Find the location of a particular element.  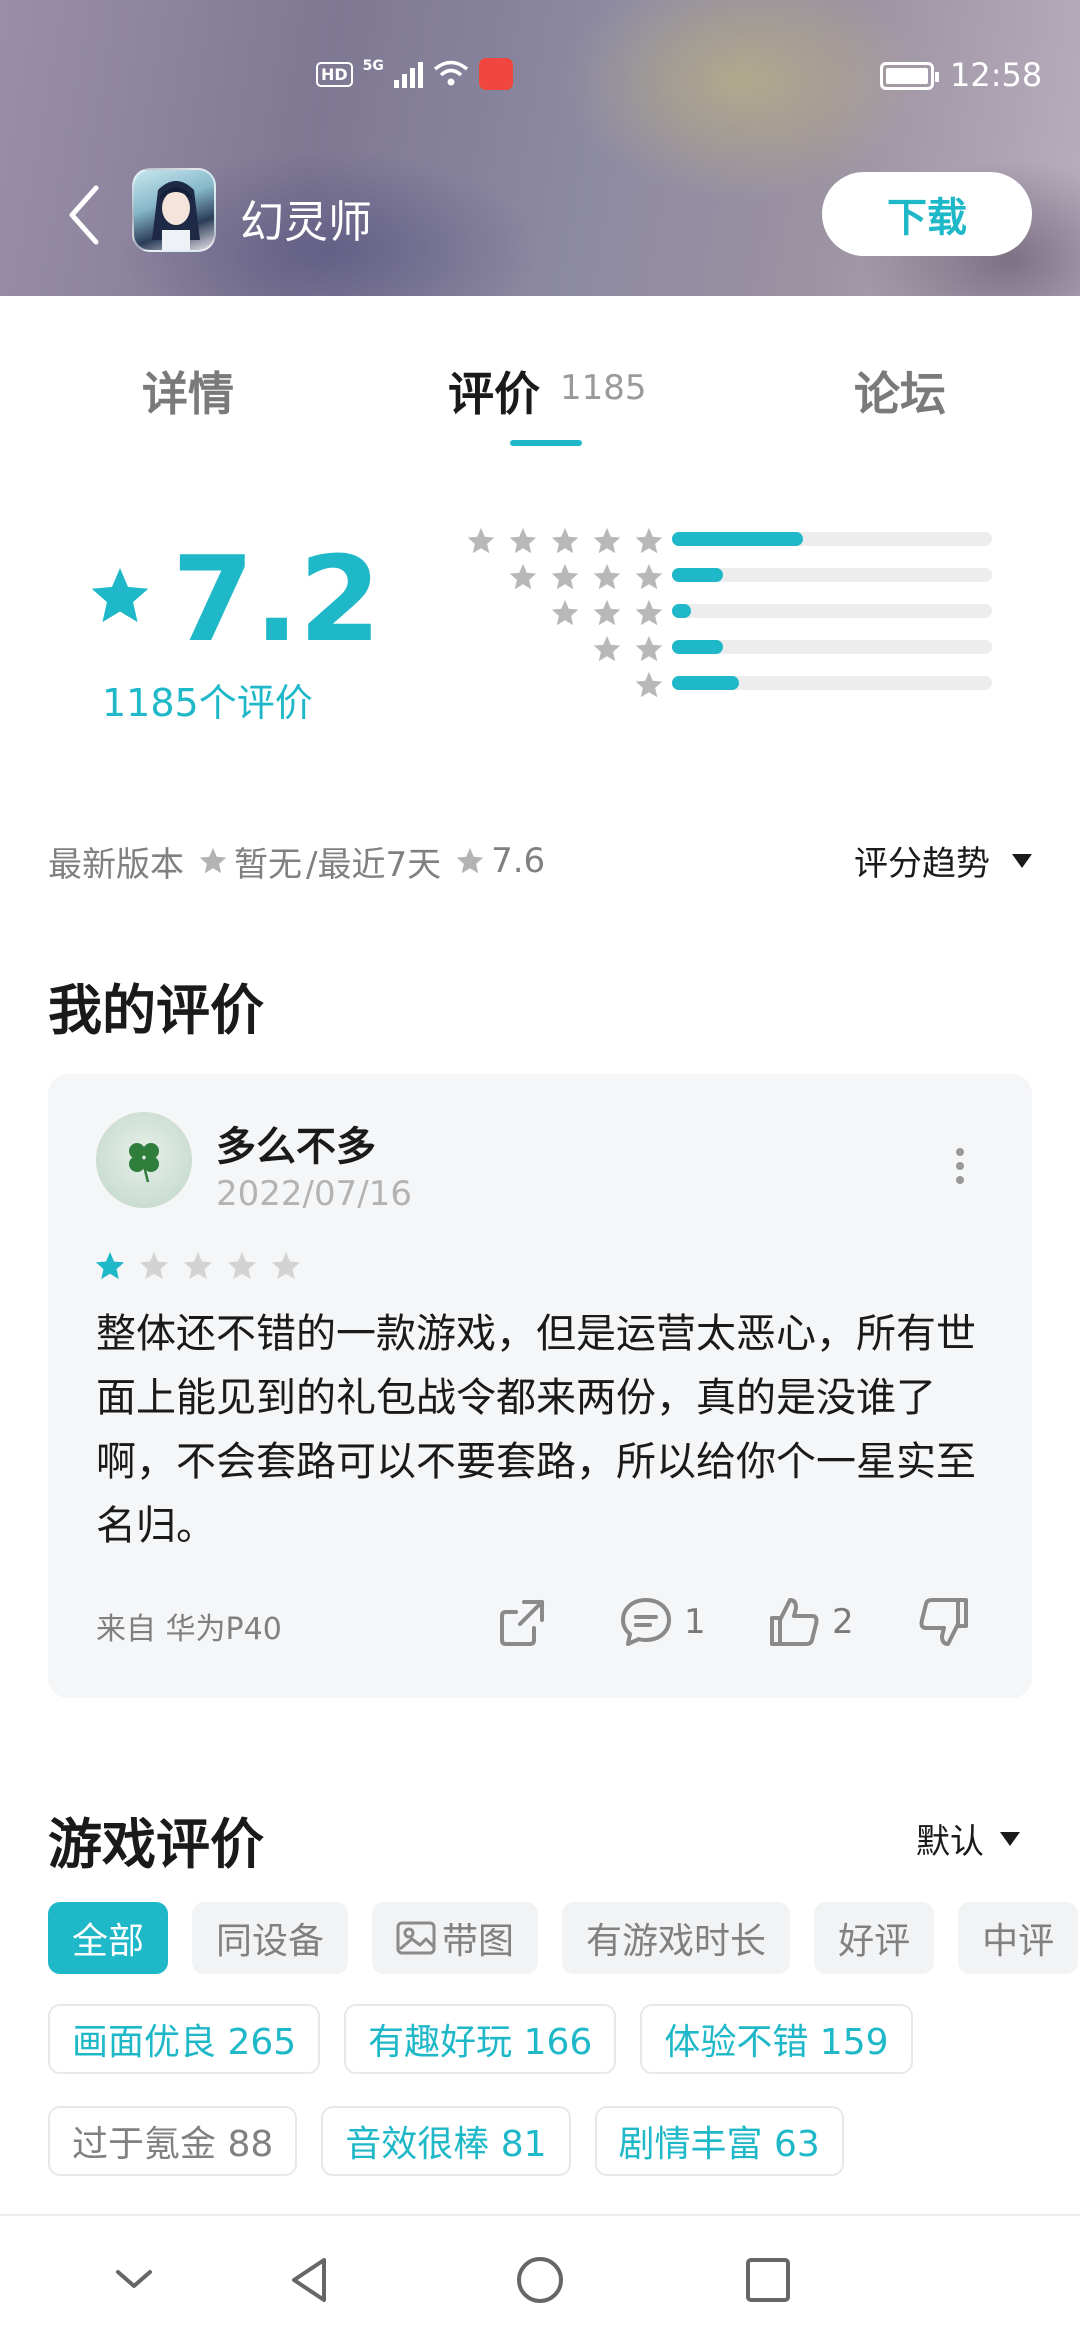

reviewer-name: 多么不多 is located at coordinates (296, 1147).